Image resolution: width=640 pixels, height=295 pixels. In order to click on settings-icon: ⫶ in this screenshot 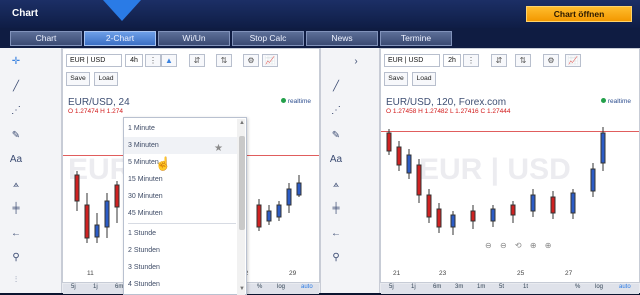, I will do `click(16, 280)`.